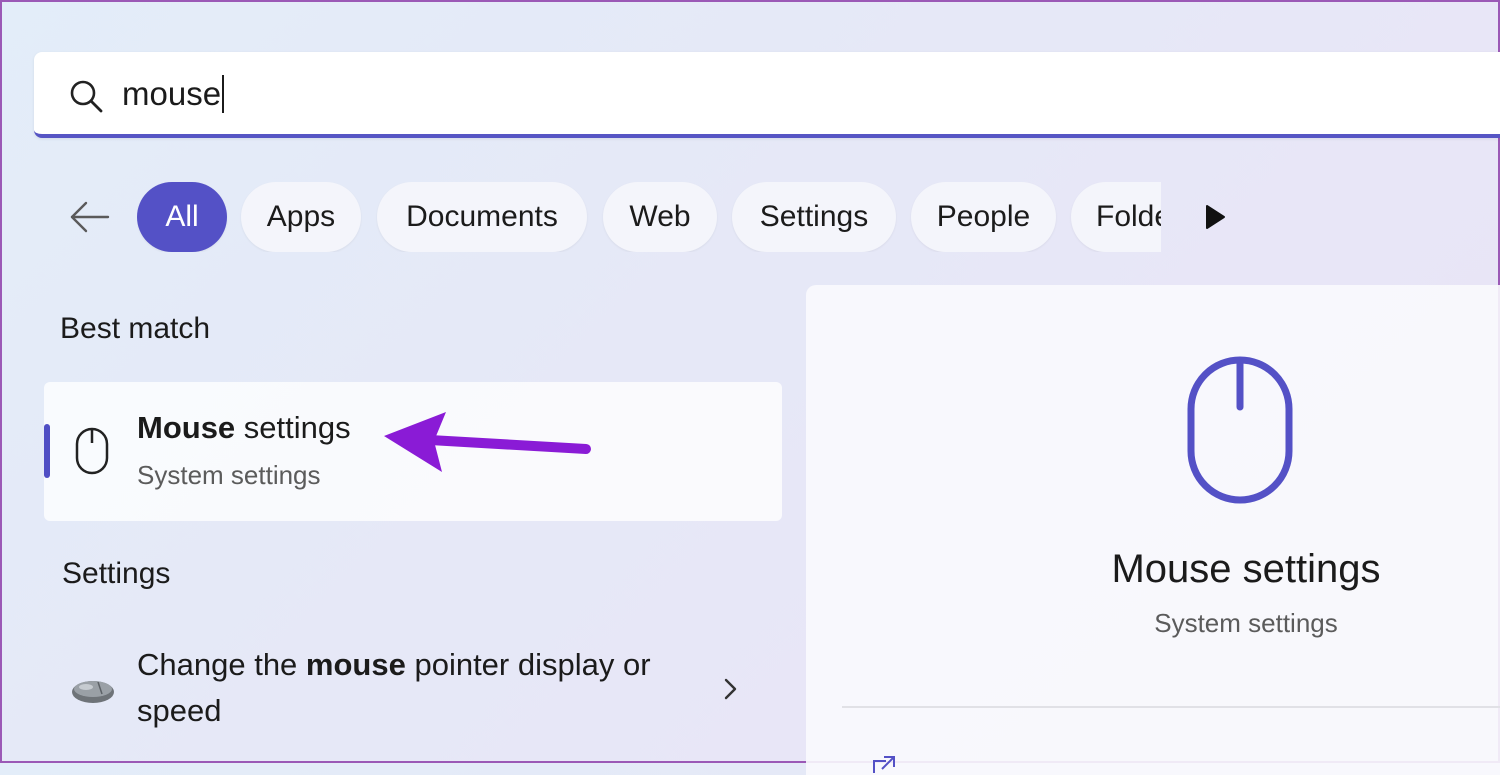 This screenshot has width=1500, height=775. I want to click on filter-chip-web: Web, so click(660, 217).